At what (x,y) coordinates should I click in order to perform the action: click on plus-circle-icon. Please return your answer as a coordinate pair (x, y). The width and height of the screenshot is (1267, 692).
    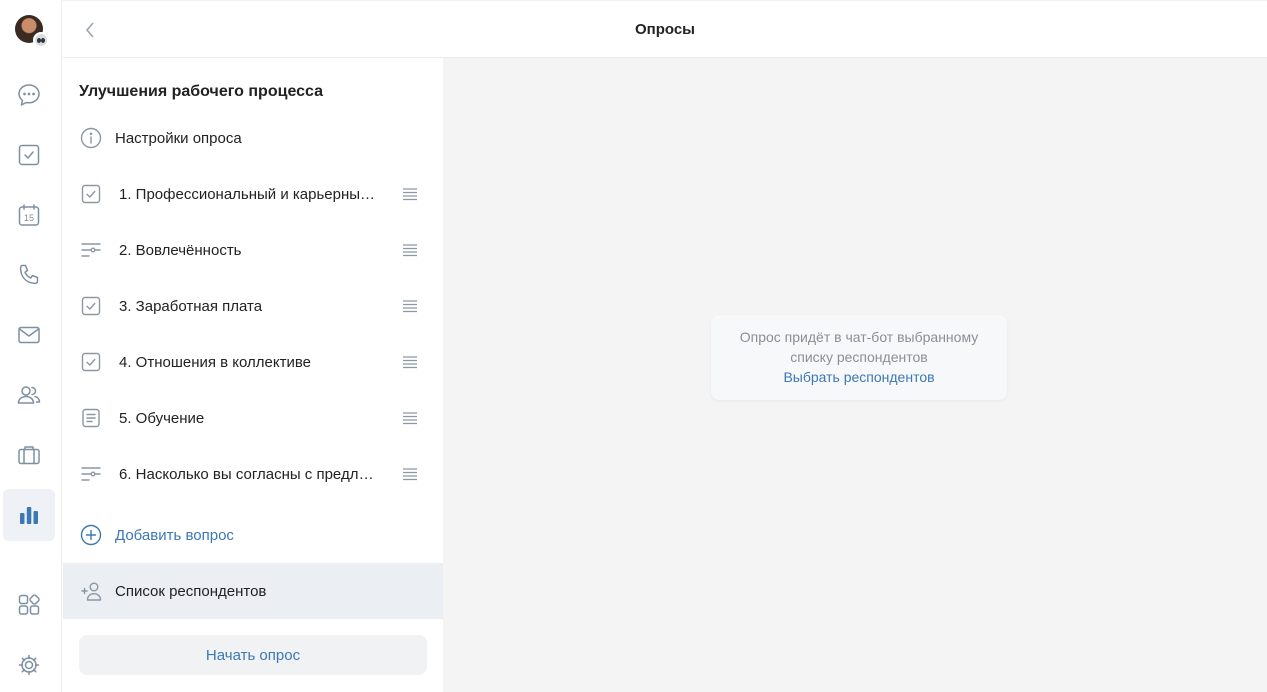
    Looking at the image, I should click on (91, 535).